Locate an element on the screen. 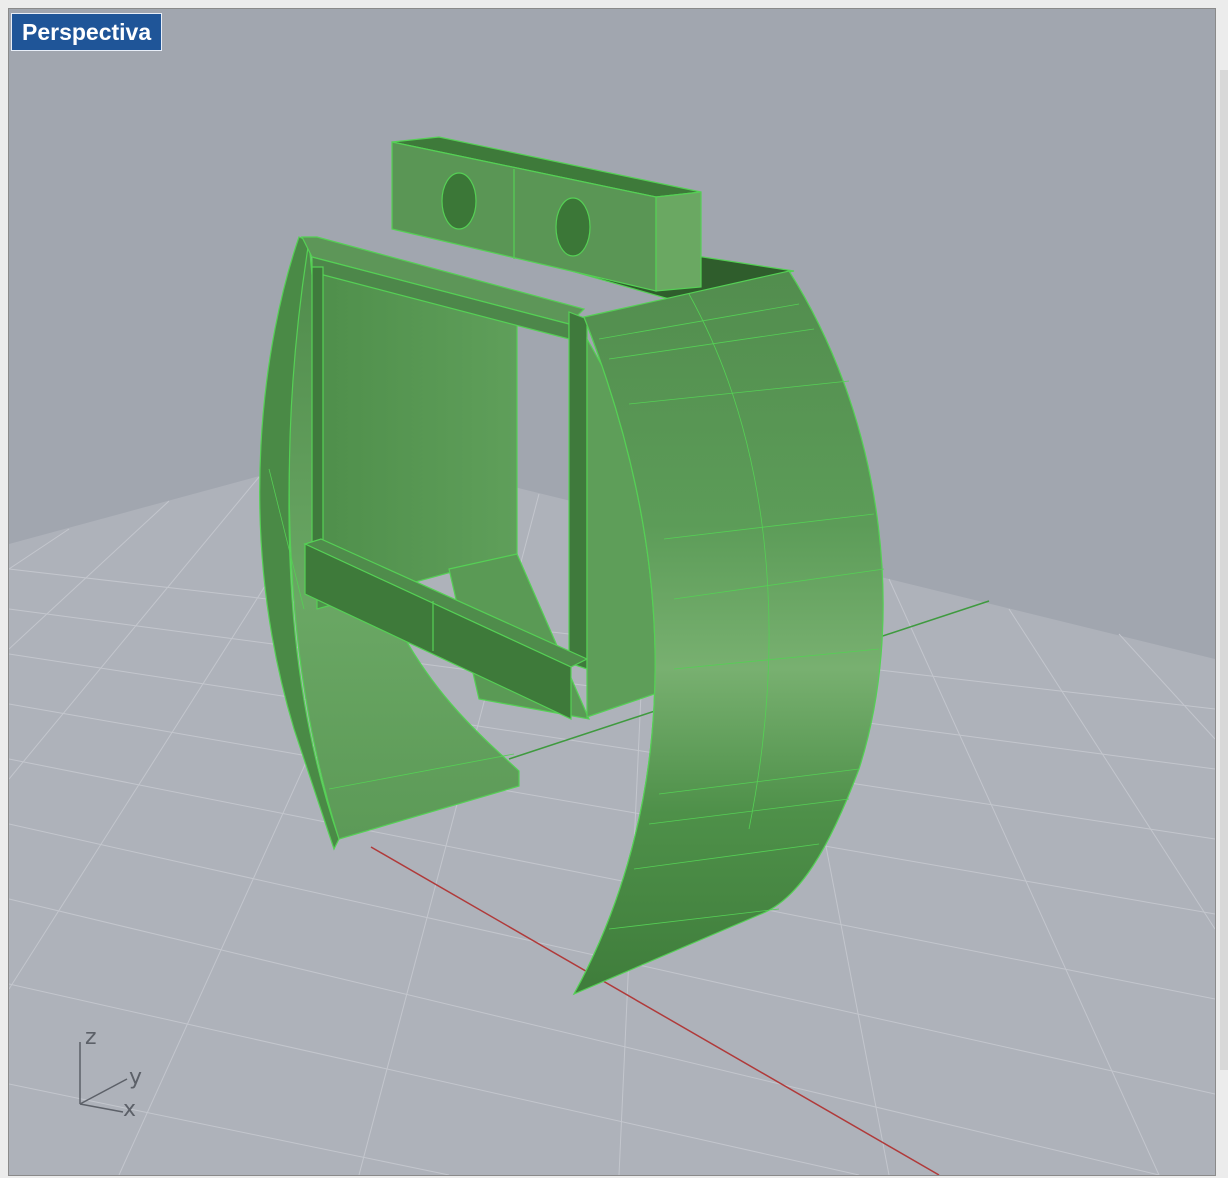 Image resolution: width=1228 pixels, height=1178 pixels. frame-left-post is located at coordinates (317, 409).